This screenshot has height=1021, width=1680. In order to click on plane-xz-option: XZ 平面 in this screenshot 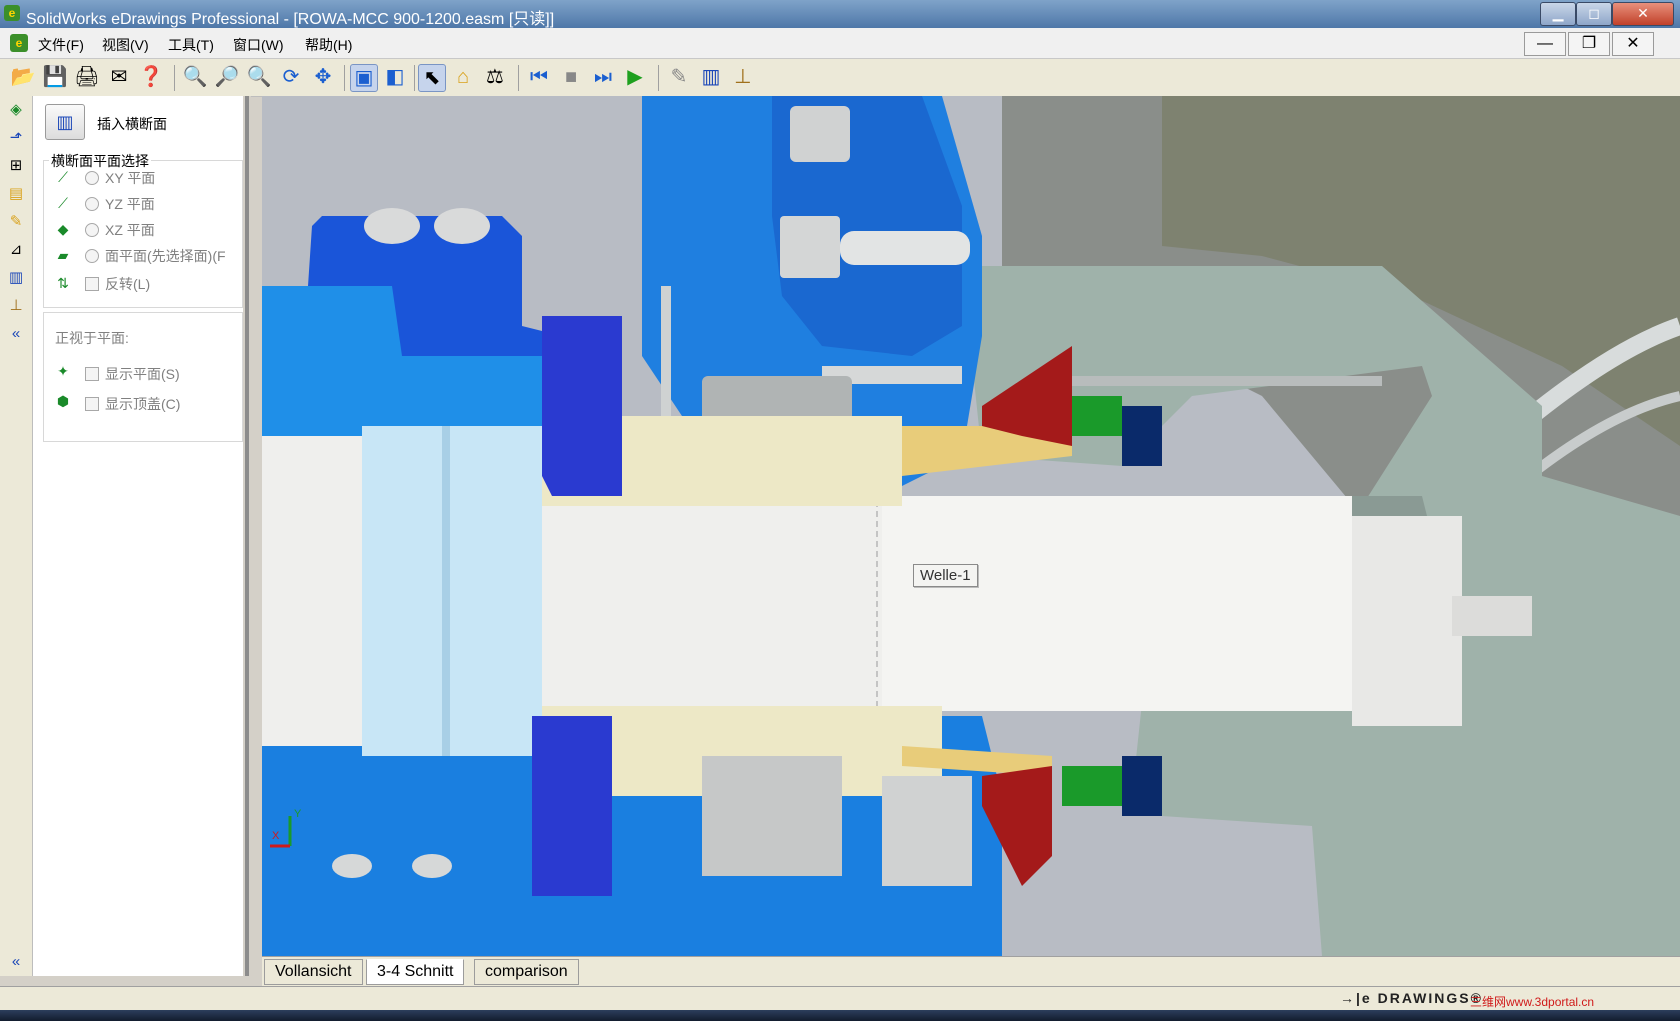, I will do `click(120, 230)`.